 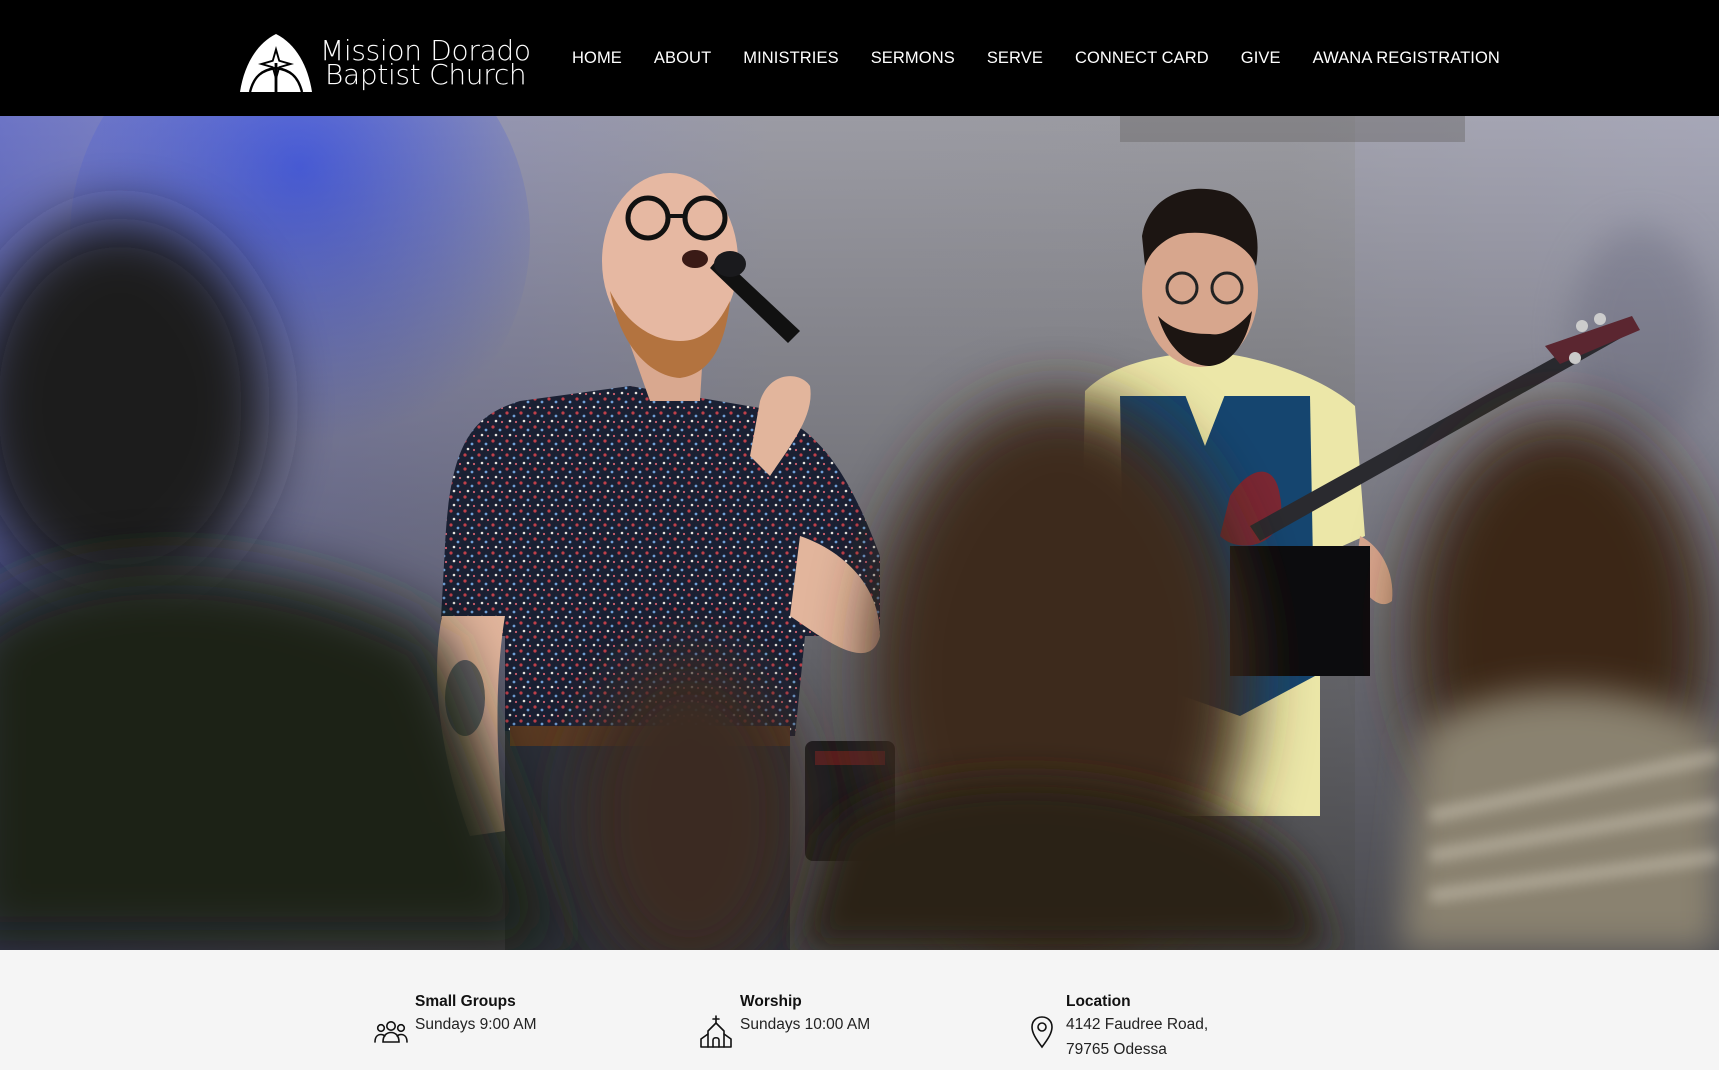 What do you see at coordinates (913, 58) in the screenshot?
I see `nav-sermons: SERMONS` at bounding box center [913, 58].